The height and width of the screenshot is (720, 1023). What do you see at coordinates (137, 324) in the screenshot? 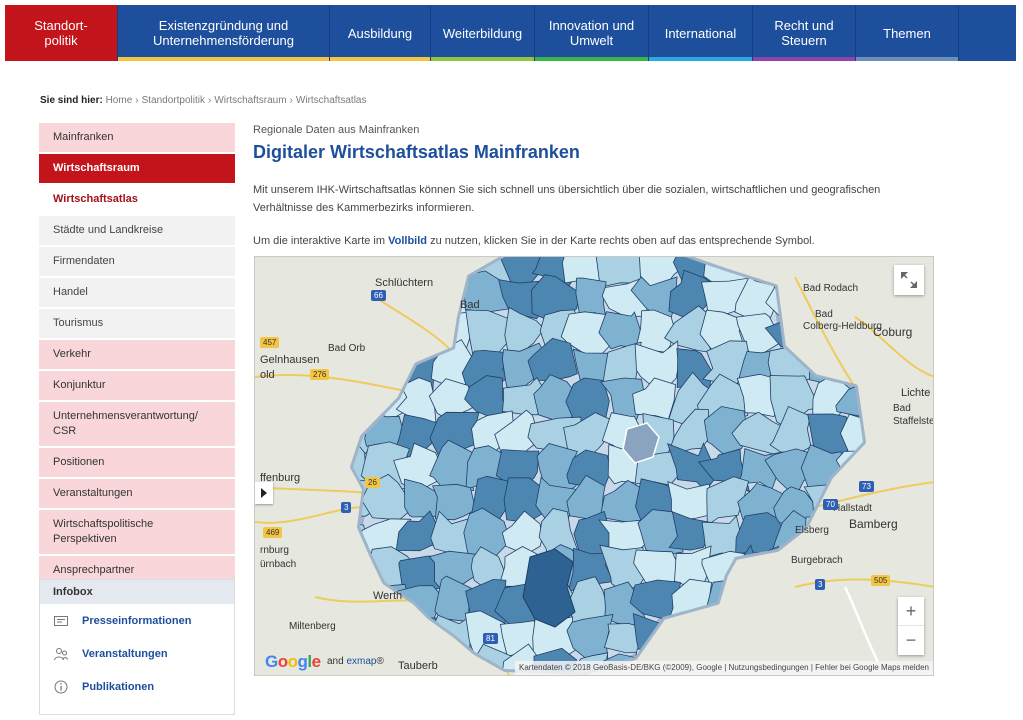
I see `sidebar-item-tourismus: Tourismus` at bounding box center [137, 324].